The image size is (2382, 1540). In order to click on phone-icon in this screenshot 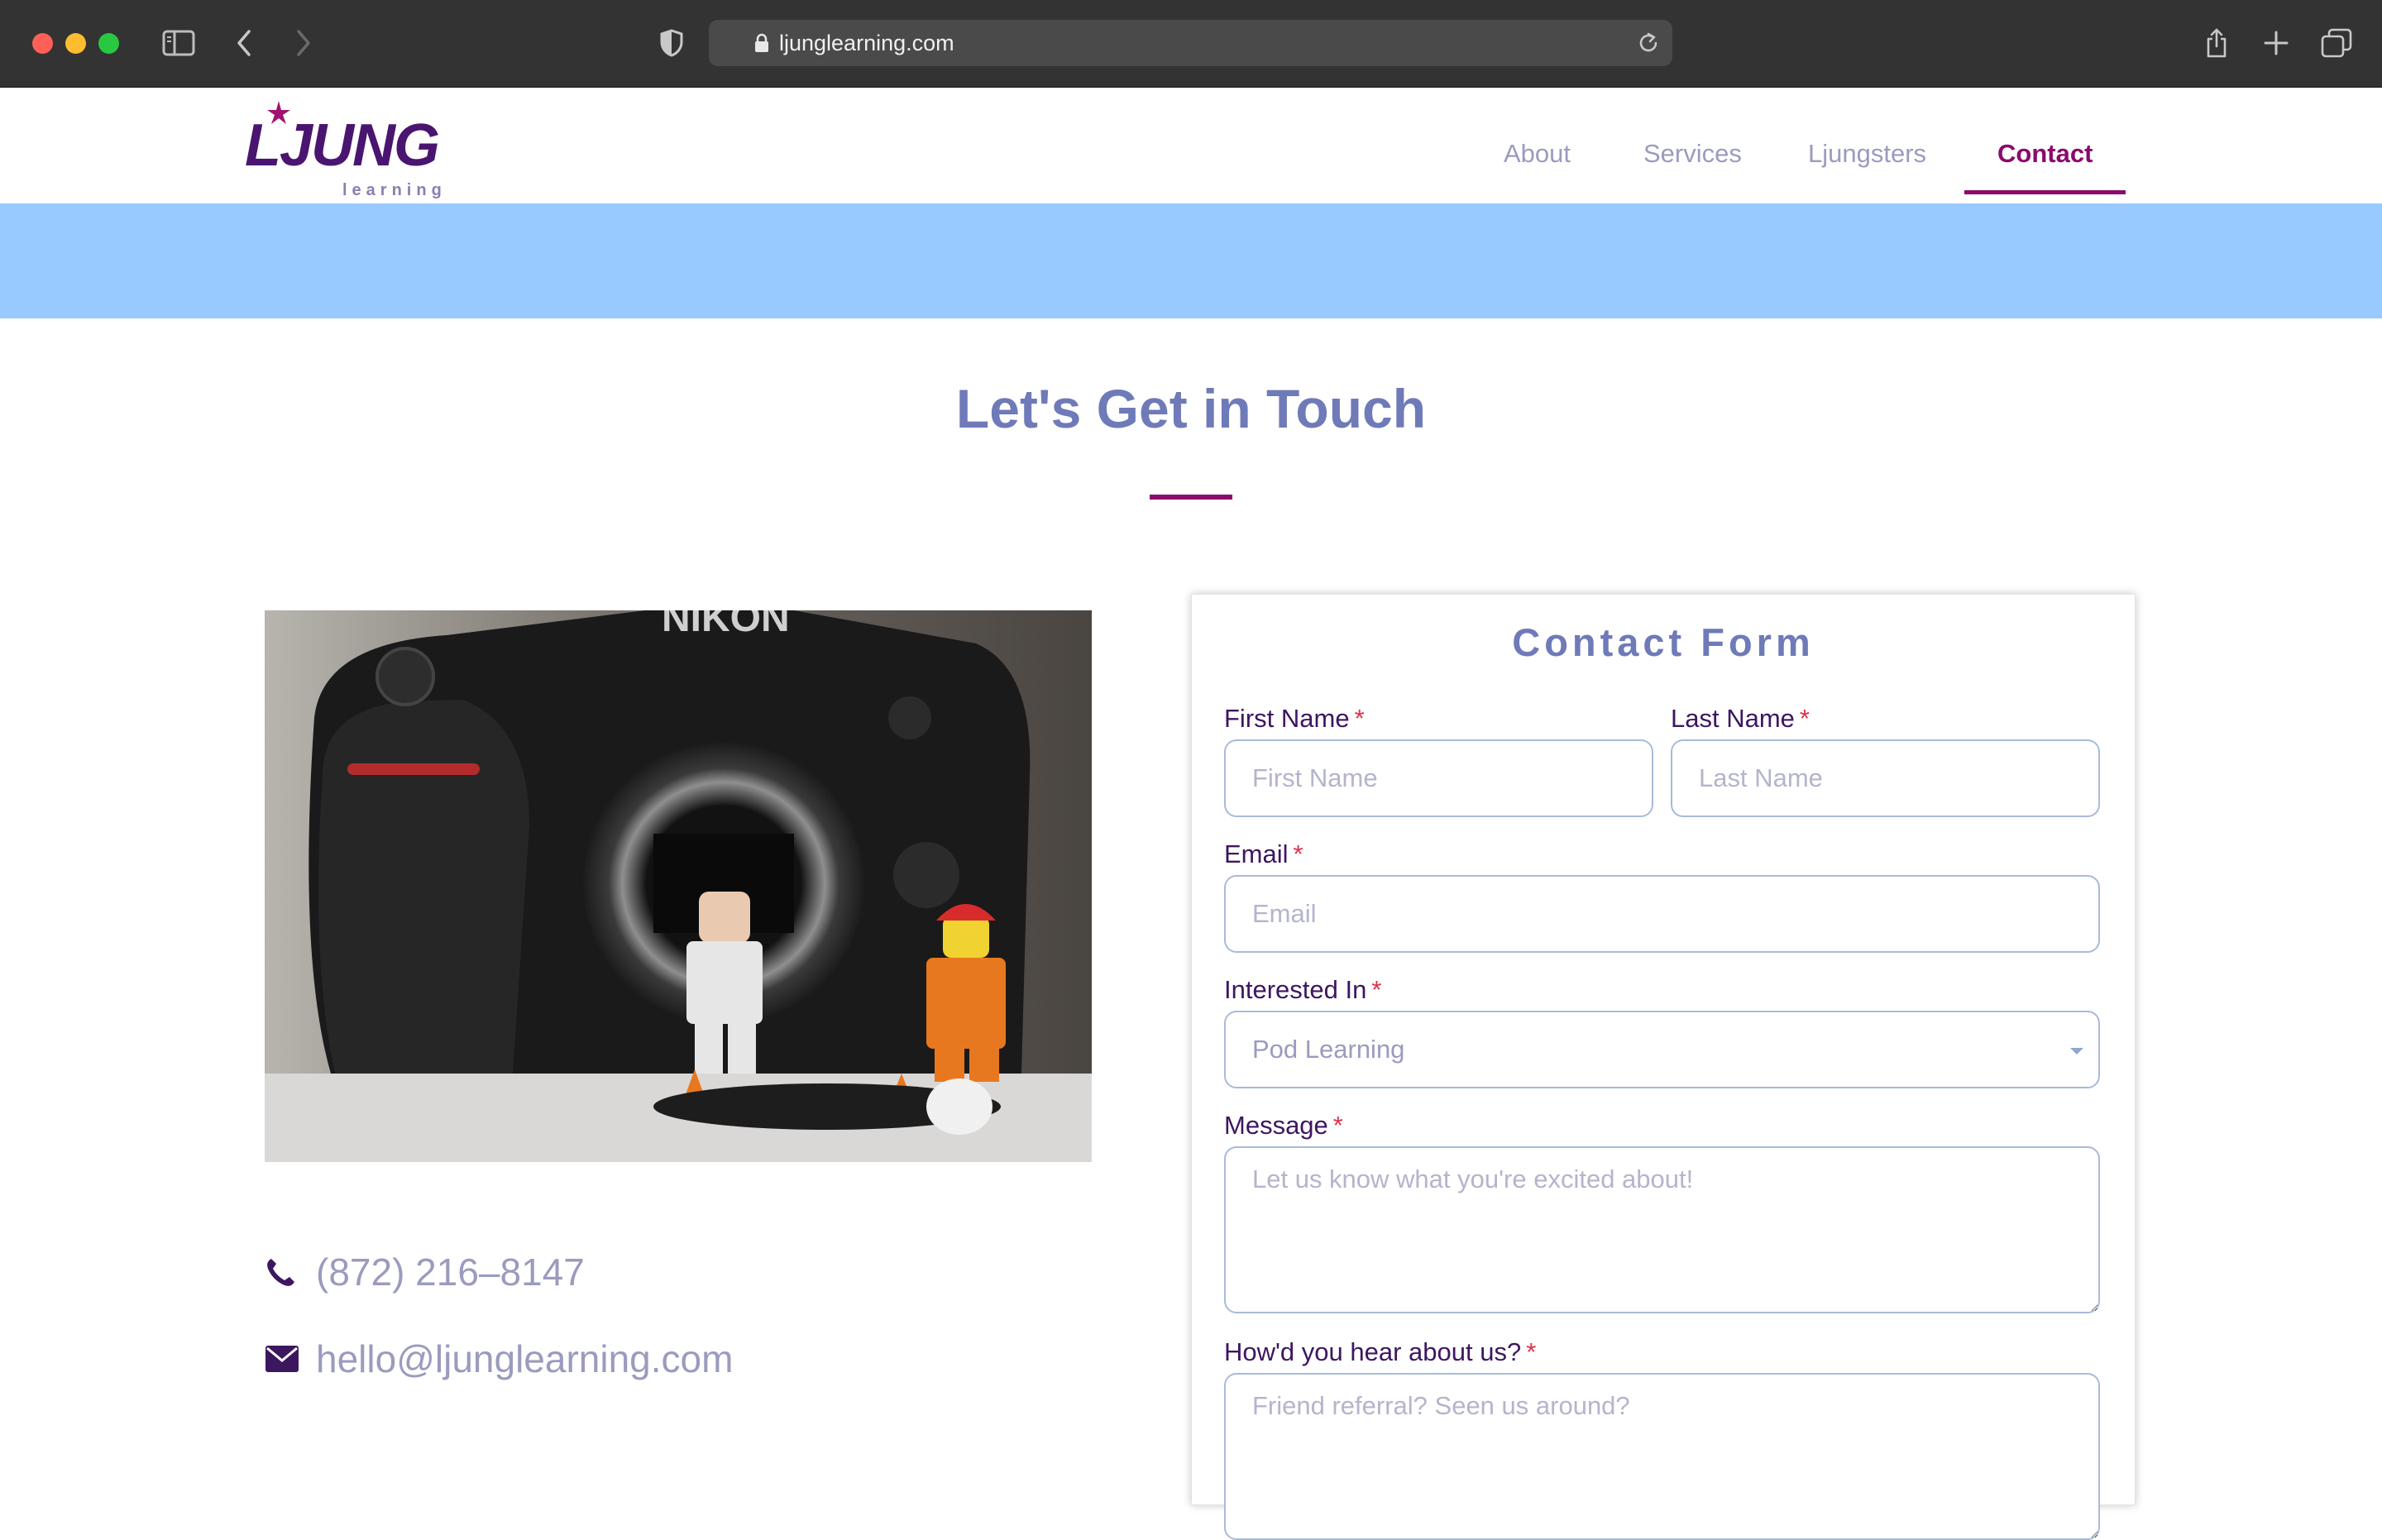, I will do `click(283, 1272)`.